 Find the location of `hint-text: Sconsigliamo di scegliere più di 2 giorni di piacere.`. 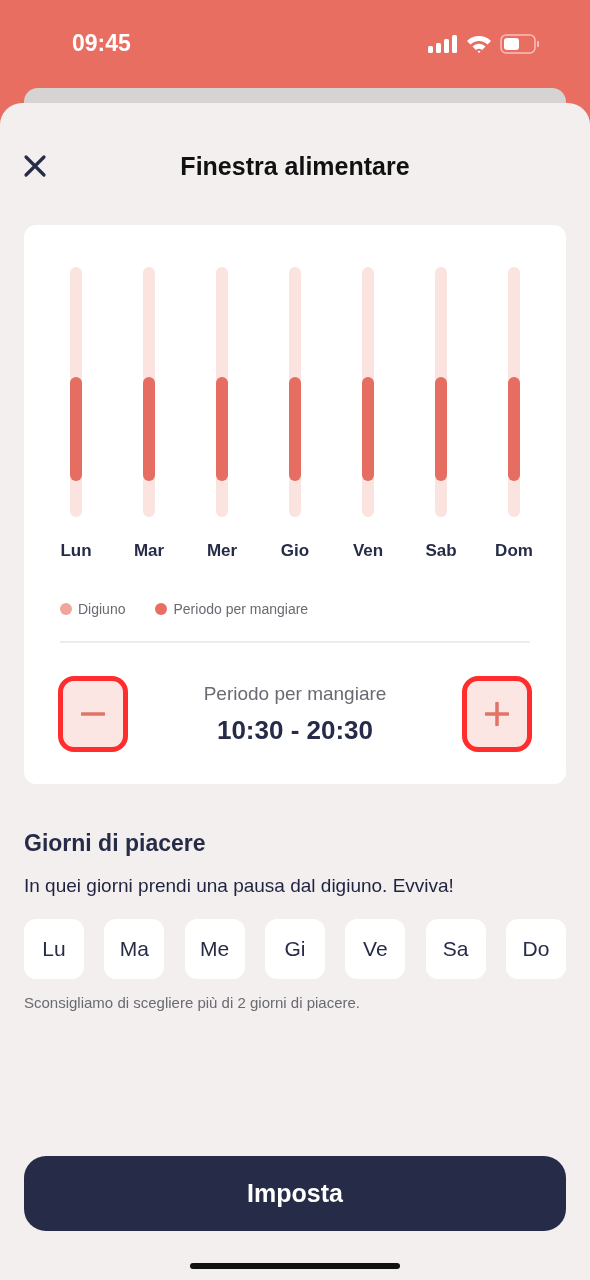

hint-text: Sconsigliamo di scegliere più di 2 giorni di piacere. is located at coordinates (192, 1002).